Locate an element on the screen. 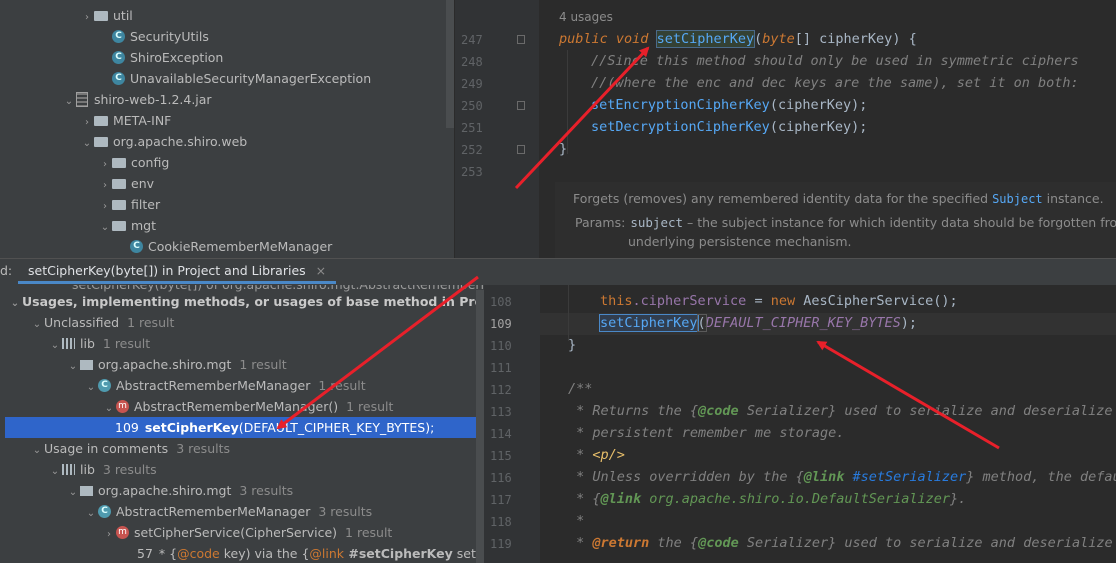  result-label: AbstractRememberMeManager is located at coordinates (213, 511).